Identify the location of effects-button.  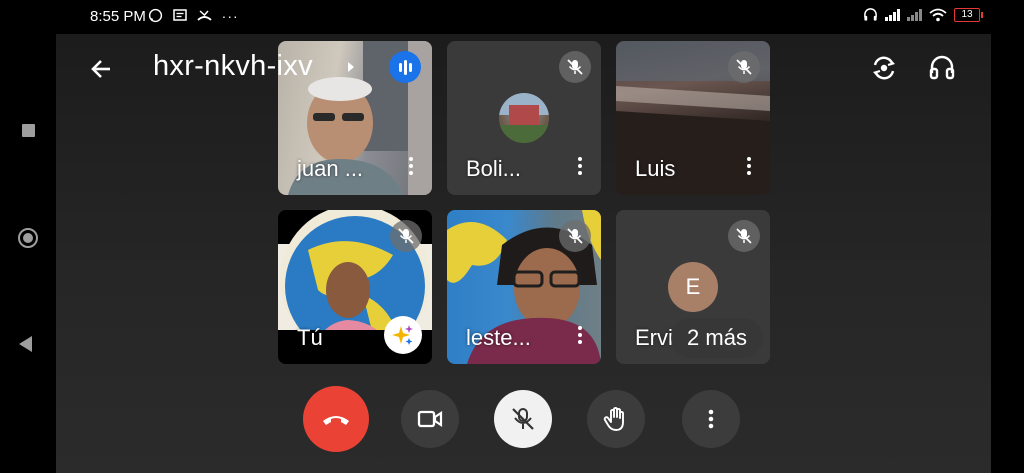
(403, 335).